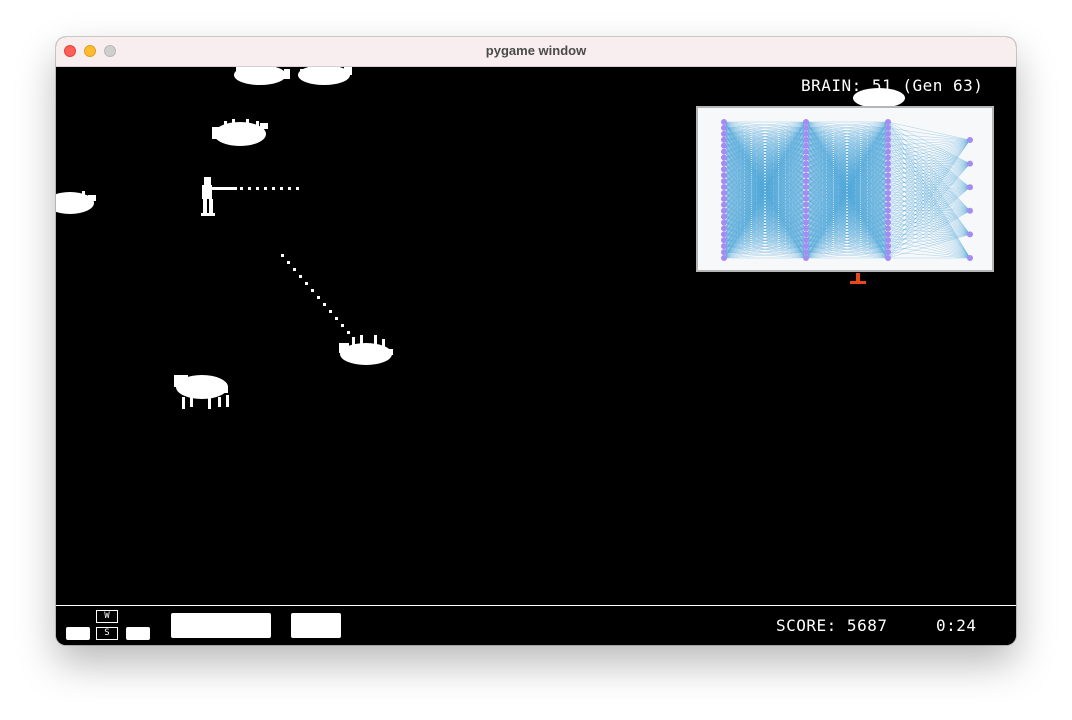  I want to click on hunter-sprite, so click(219, 196).